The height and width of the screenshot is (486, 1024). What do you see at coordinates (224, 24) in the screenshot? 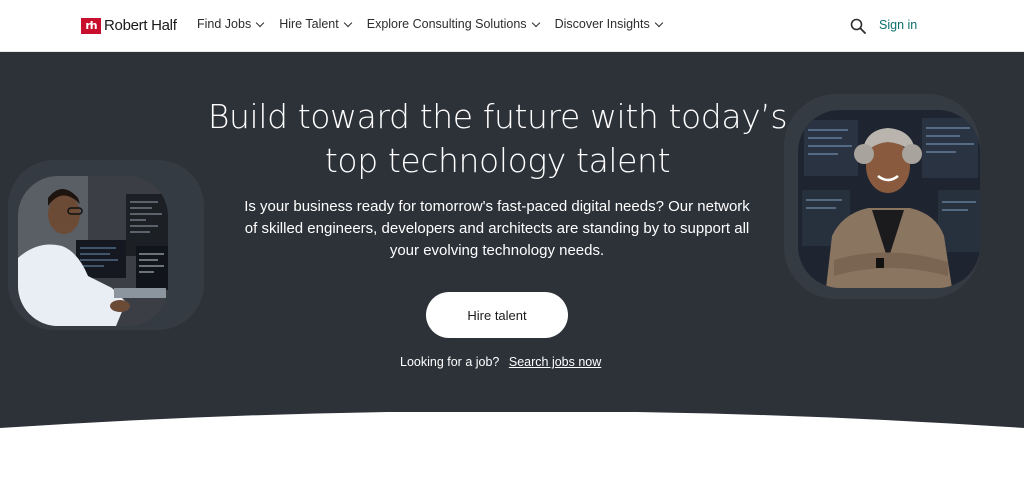
I see `nav-label: Find Jobs` at bounding box center [224, 24].